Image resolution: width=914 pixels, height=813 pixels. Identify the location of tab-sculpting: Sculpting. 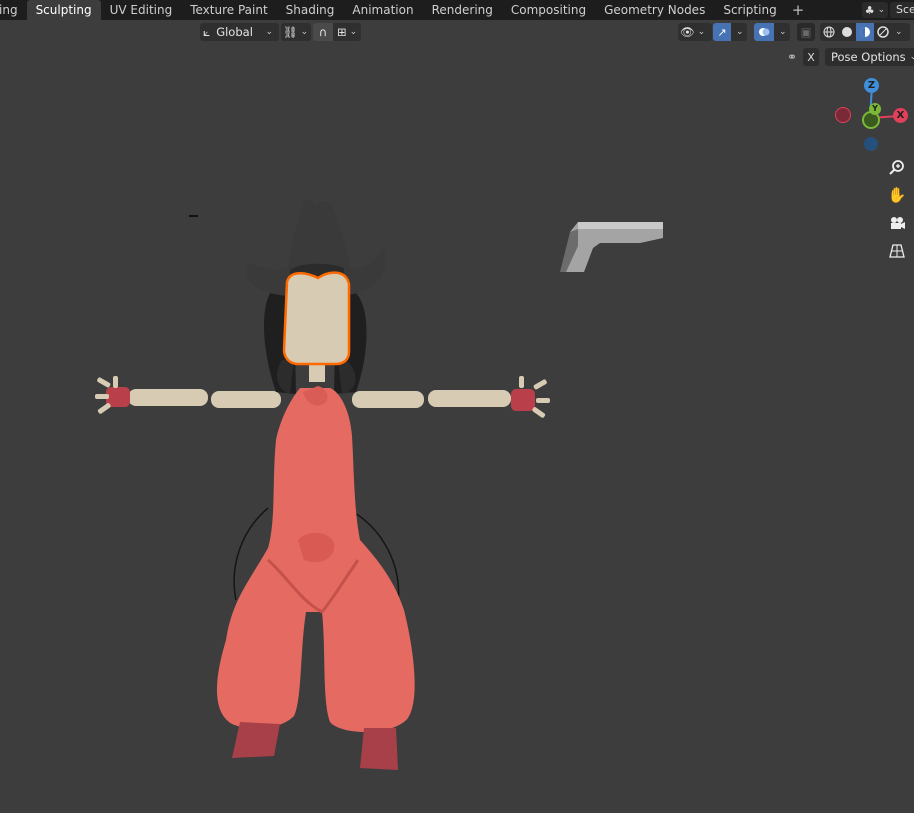
(63, 10).